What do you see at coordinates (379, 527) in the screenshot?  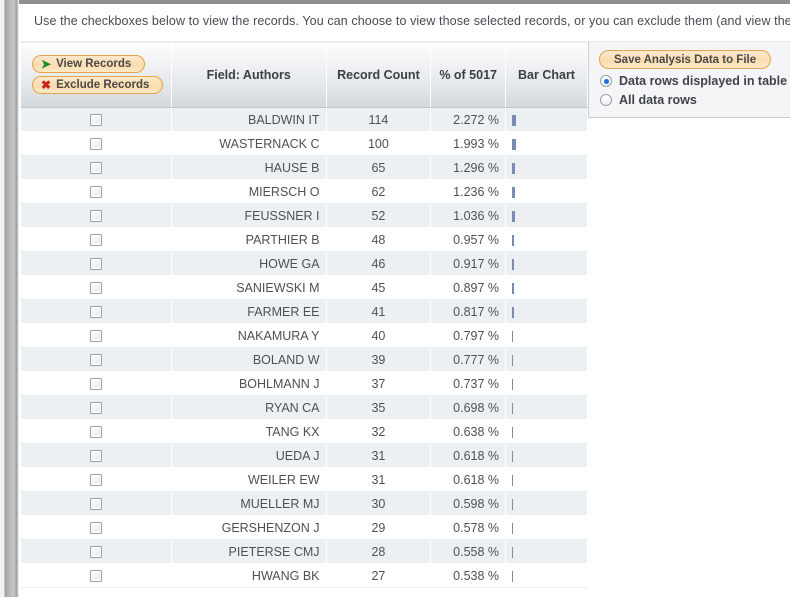 I see `record-count-cell: 29` at bounding box center [379, 527].